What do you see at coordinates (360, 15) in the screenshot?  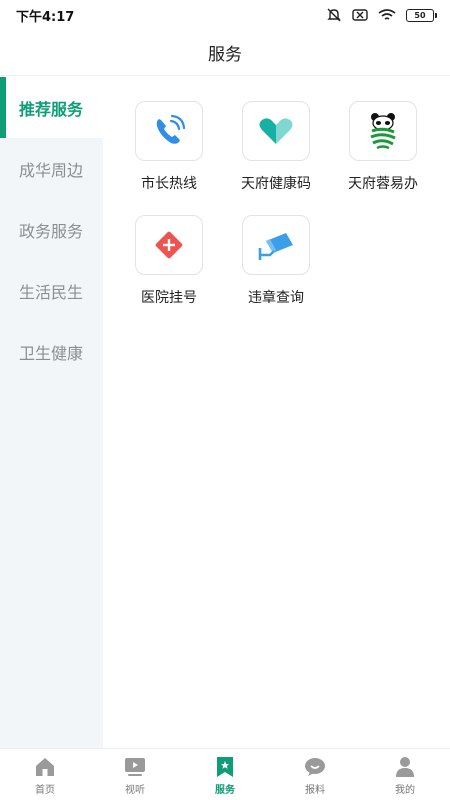 I see `sim-off-icon` at bounding box center [360, 15].